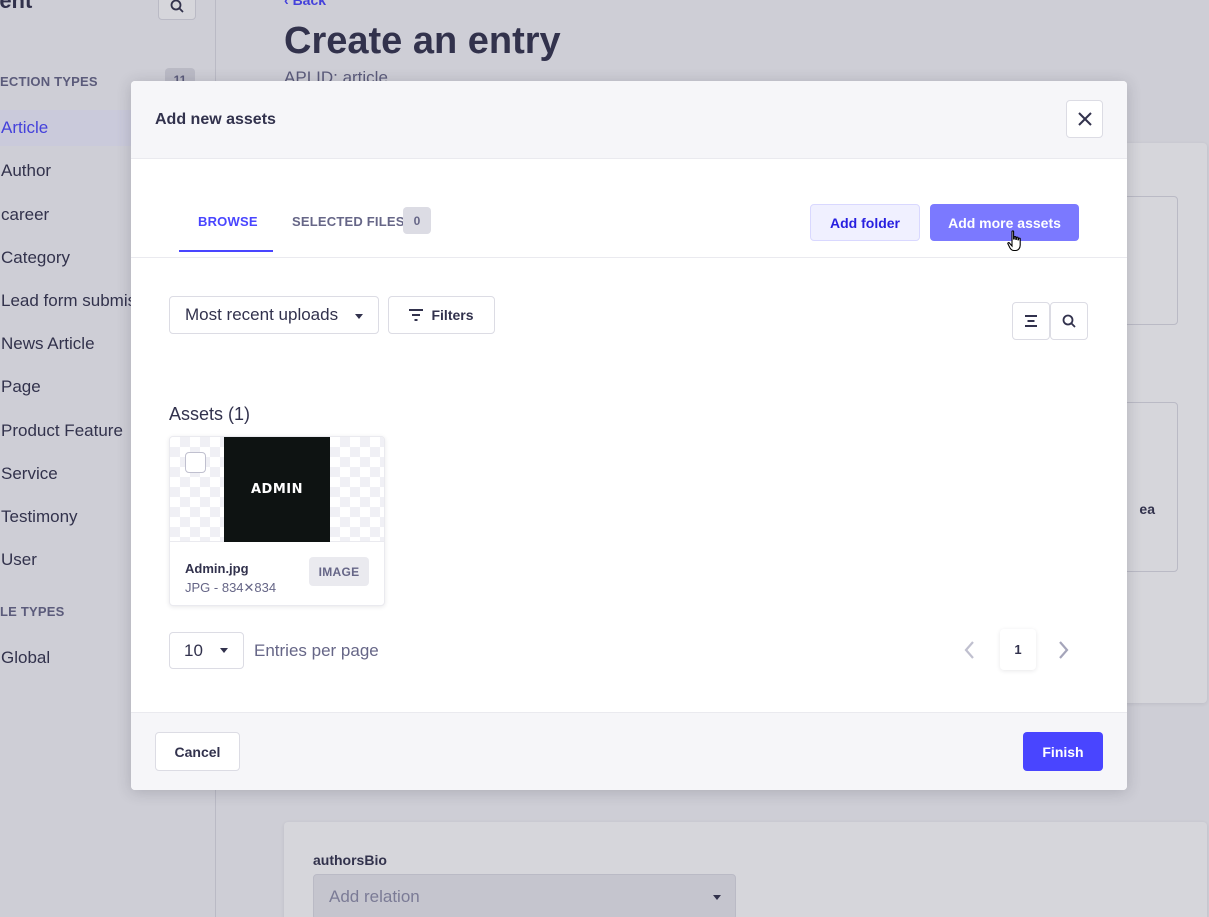  What do you see at coordinates (206, 650) in the screenshot?
I see `entries-per-page-select: 10` at bounding box center [206, 650].